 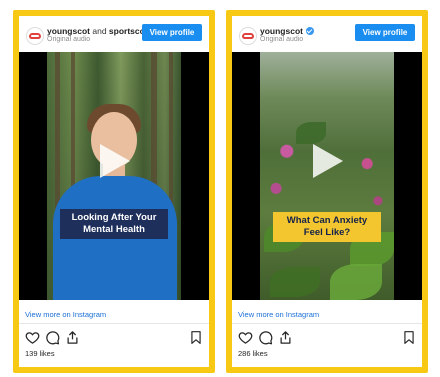 What do you see at coordinates (114, 224) in the screenshot?
I see `video-caption: Looking After Your Mental Health` at bounding box center [114, 224].